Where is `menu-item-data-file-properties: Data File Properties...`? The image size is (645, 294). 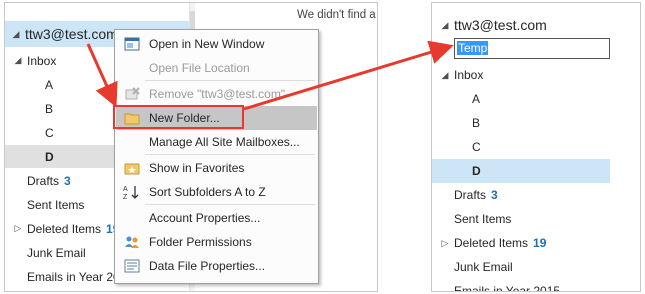 menu-item-data-file-properties: Data File Properties... is located at coordinates (216, 266).